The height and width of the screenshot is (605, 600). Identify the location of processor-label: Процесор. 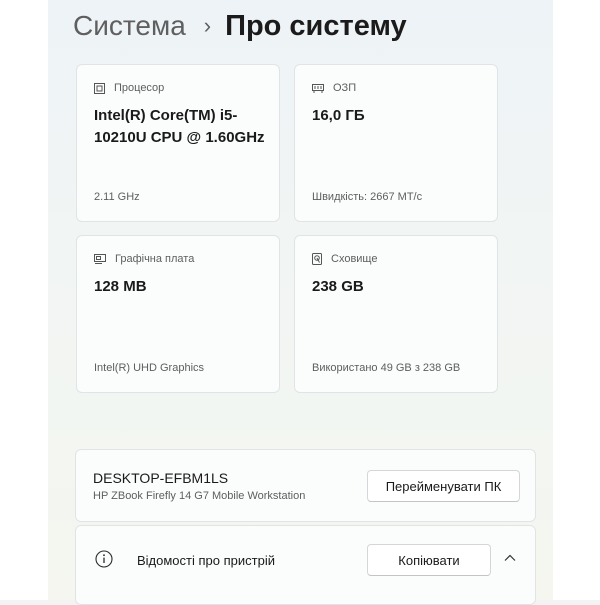
(139, 88).